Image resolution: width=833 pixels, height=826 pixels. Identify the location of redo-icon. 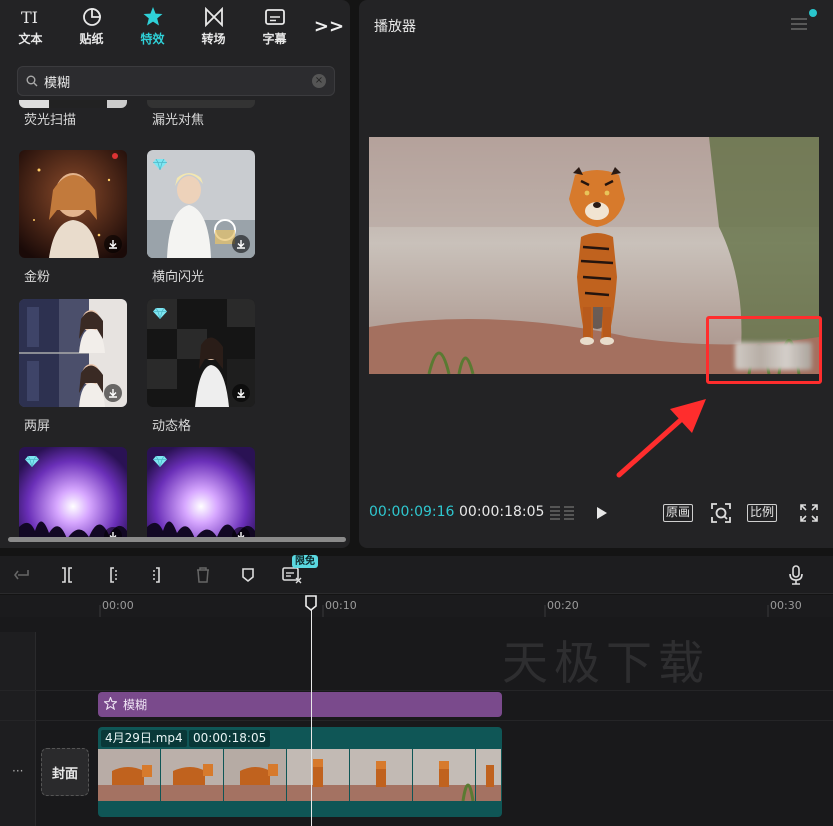
(23, 575).